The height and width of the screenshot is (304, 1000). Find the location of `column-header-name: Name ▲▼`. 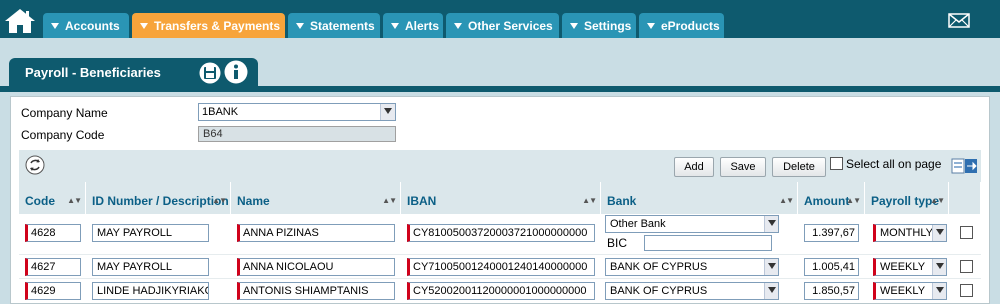

column-header-name: Name ▲▼ is located at coordinates (316, 198).